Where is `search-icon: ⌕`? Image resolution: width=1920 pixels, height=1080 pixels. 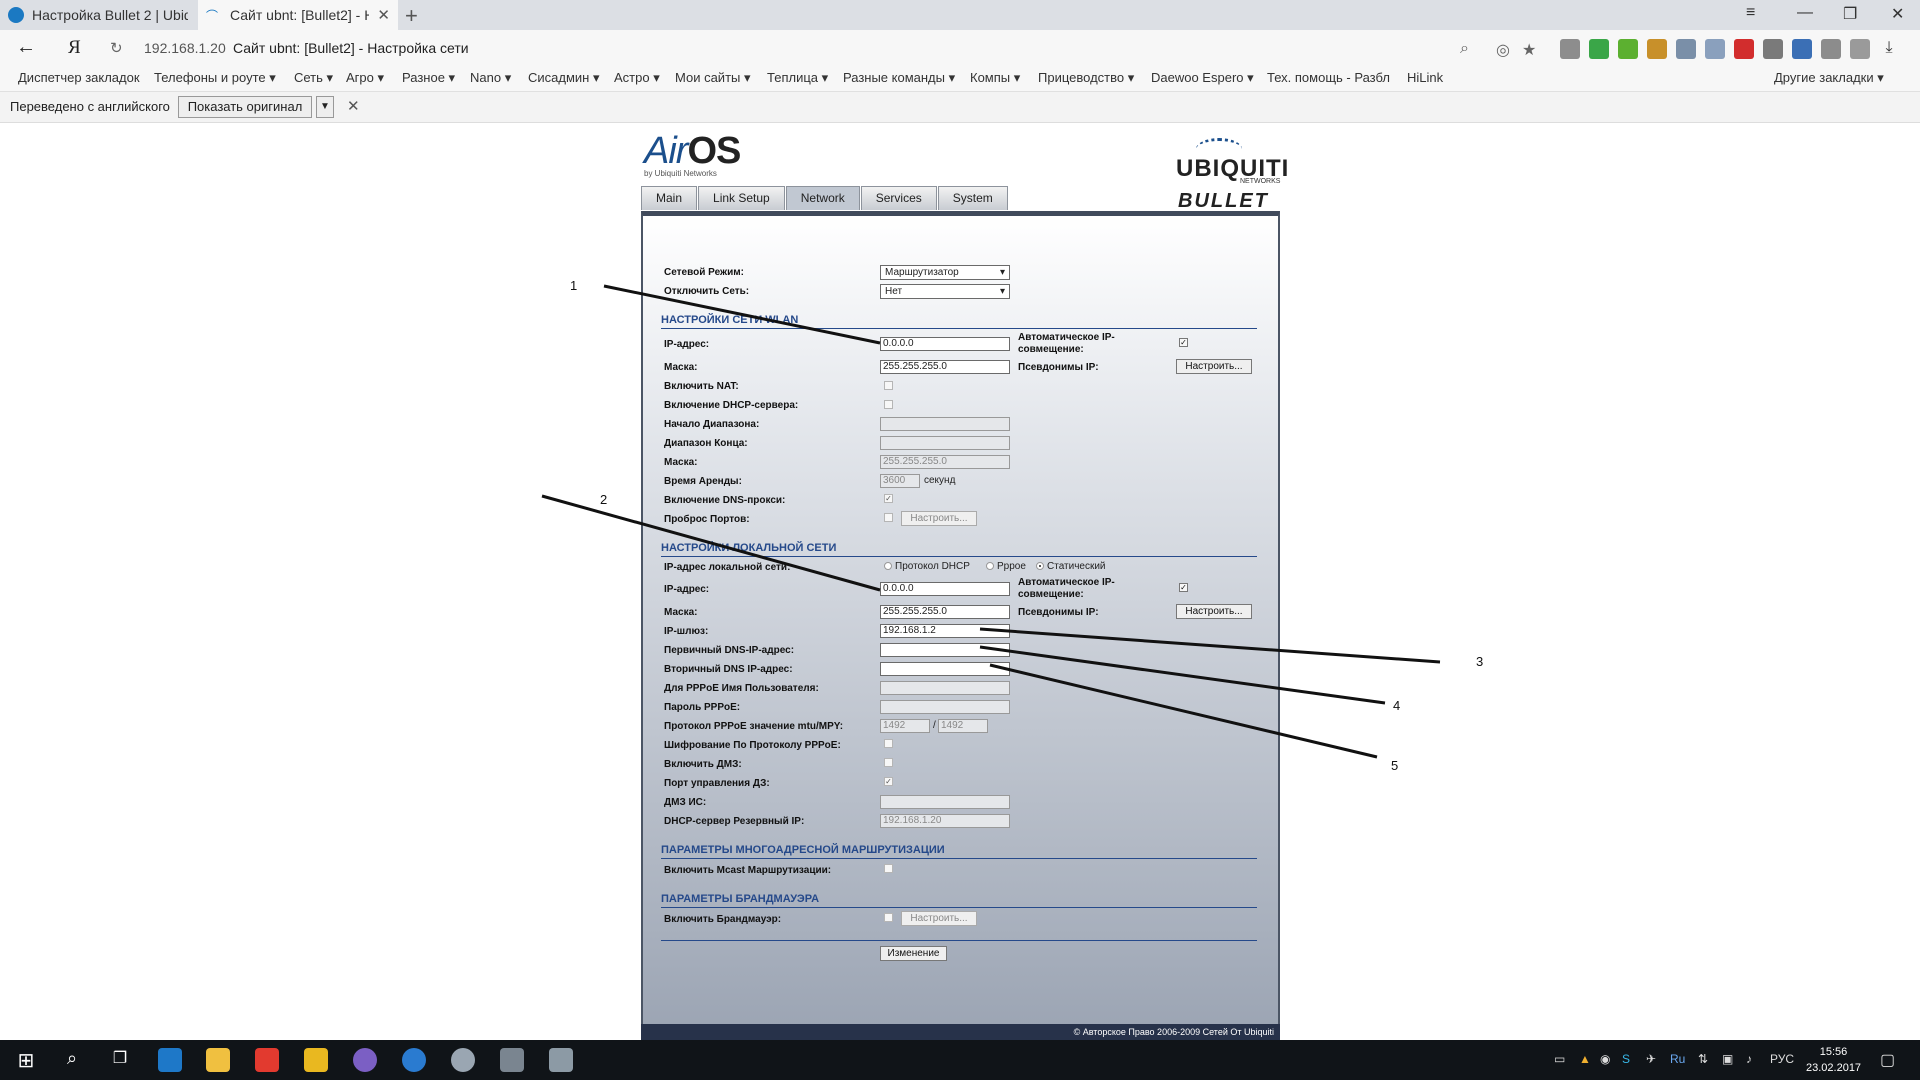
search-icon: ⌕ is located at coordinates (72, 1060).